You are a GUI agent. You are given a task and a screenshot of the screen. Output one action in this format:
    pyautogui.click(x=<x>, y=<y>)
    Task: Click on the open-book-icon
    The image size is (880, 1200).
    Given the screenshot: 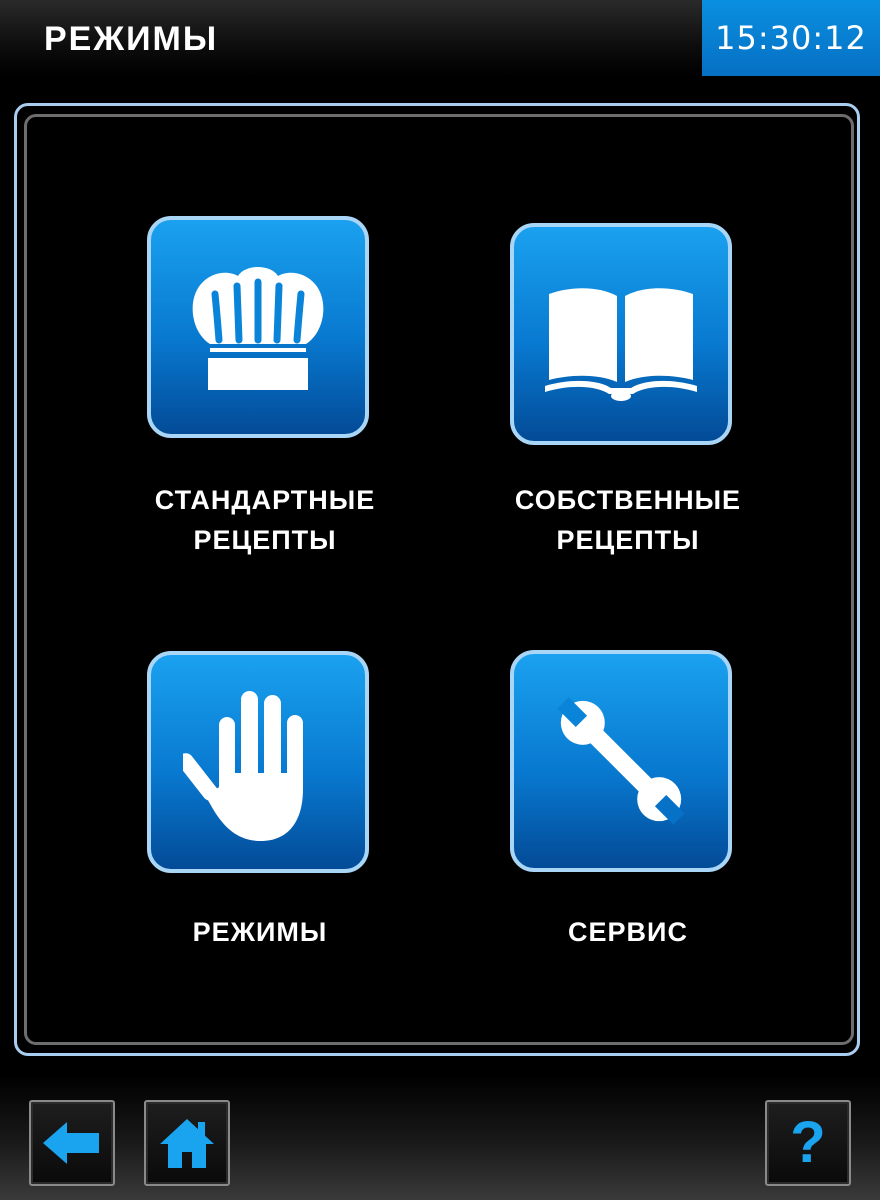 What is the action you would take?
    pyautogui.click(x=621, y=344)
    